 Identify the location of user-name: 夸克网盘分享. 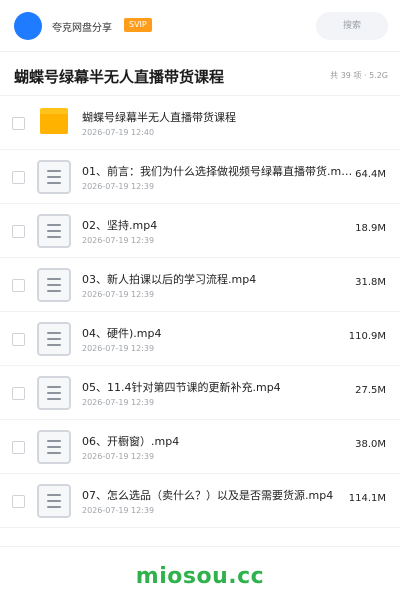
(82, 28).